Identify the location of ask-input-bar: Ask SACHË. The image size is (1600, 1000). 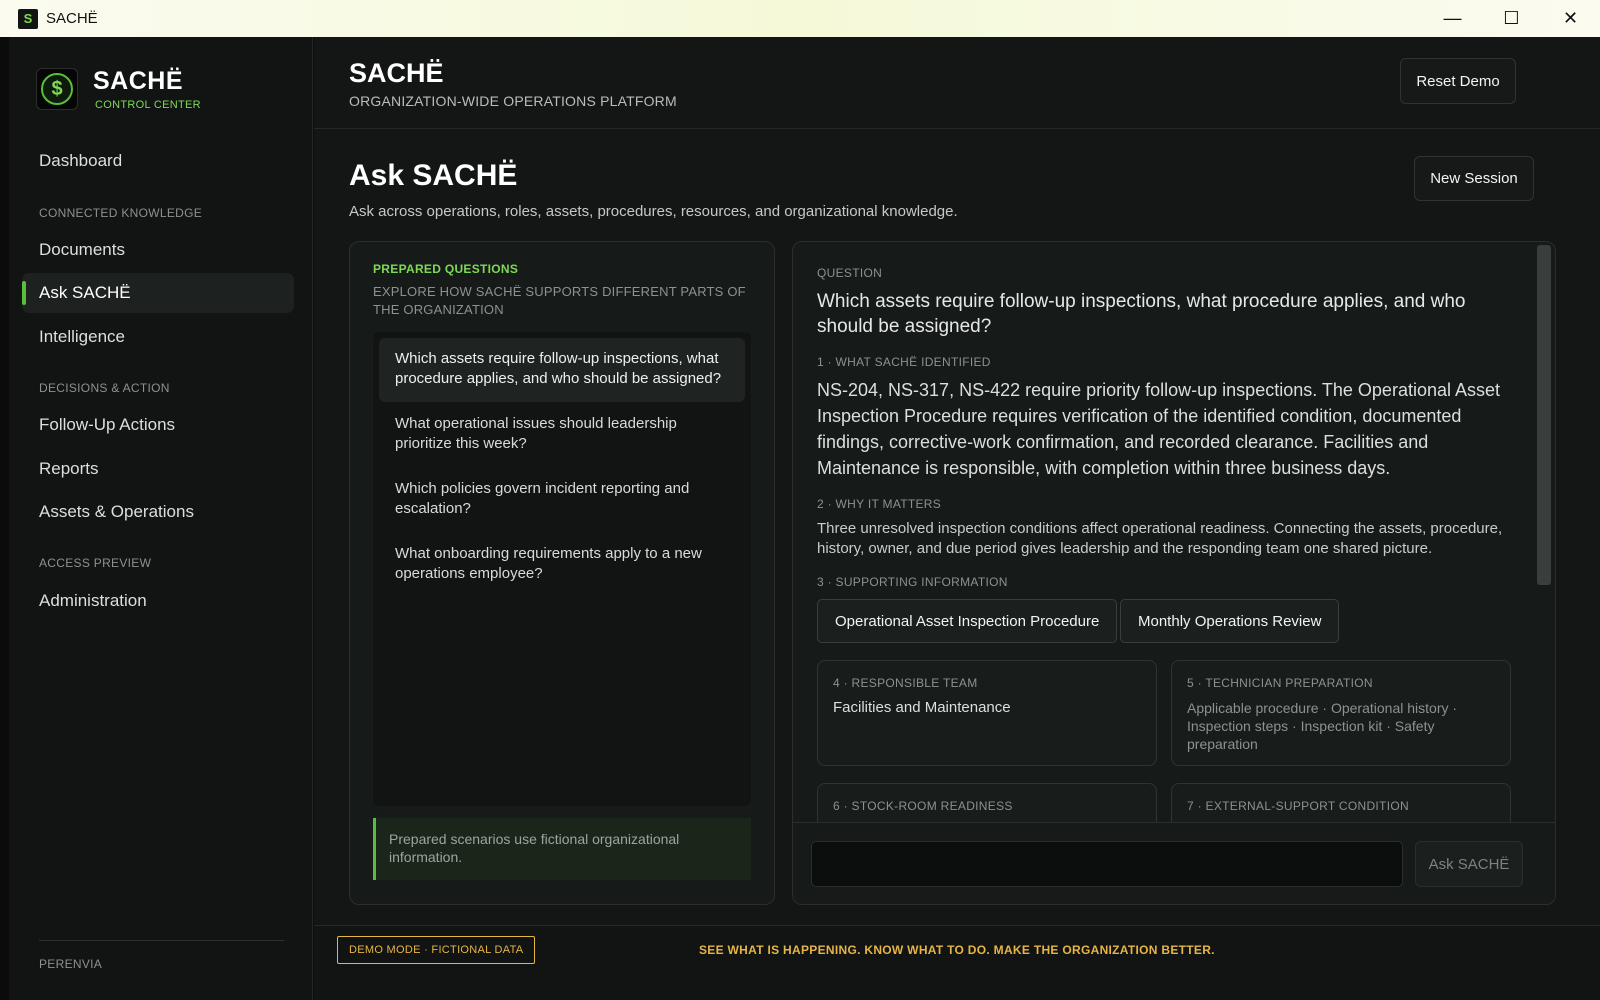
(1174, 863).